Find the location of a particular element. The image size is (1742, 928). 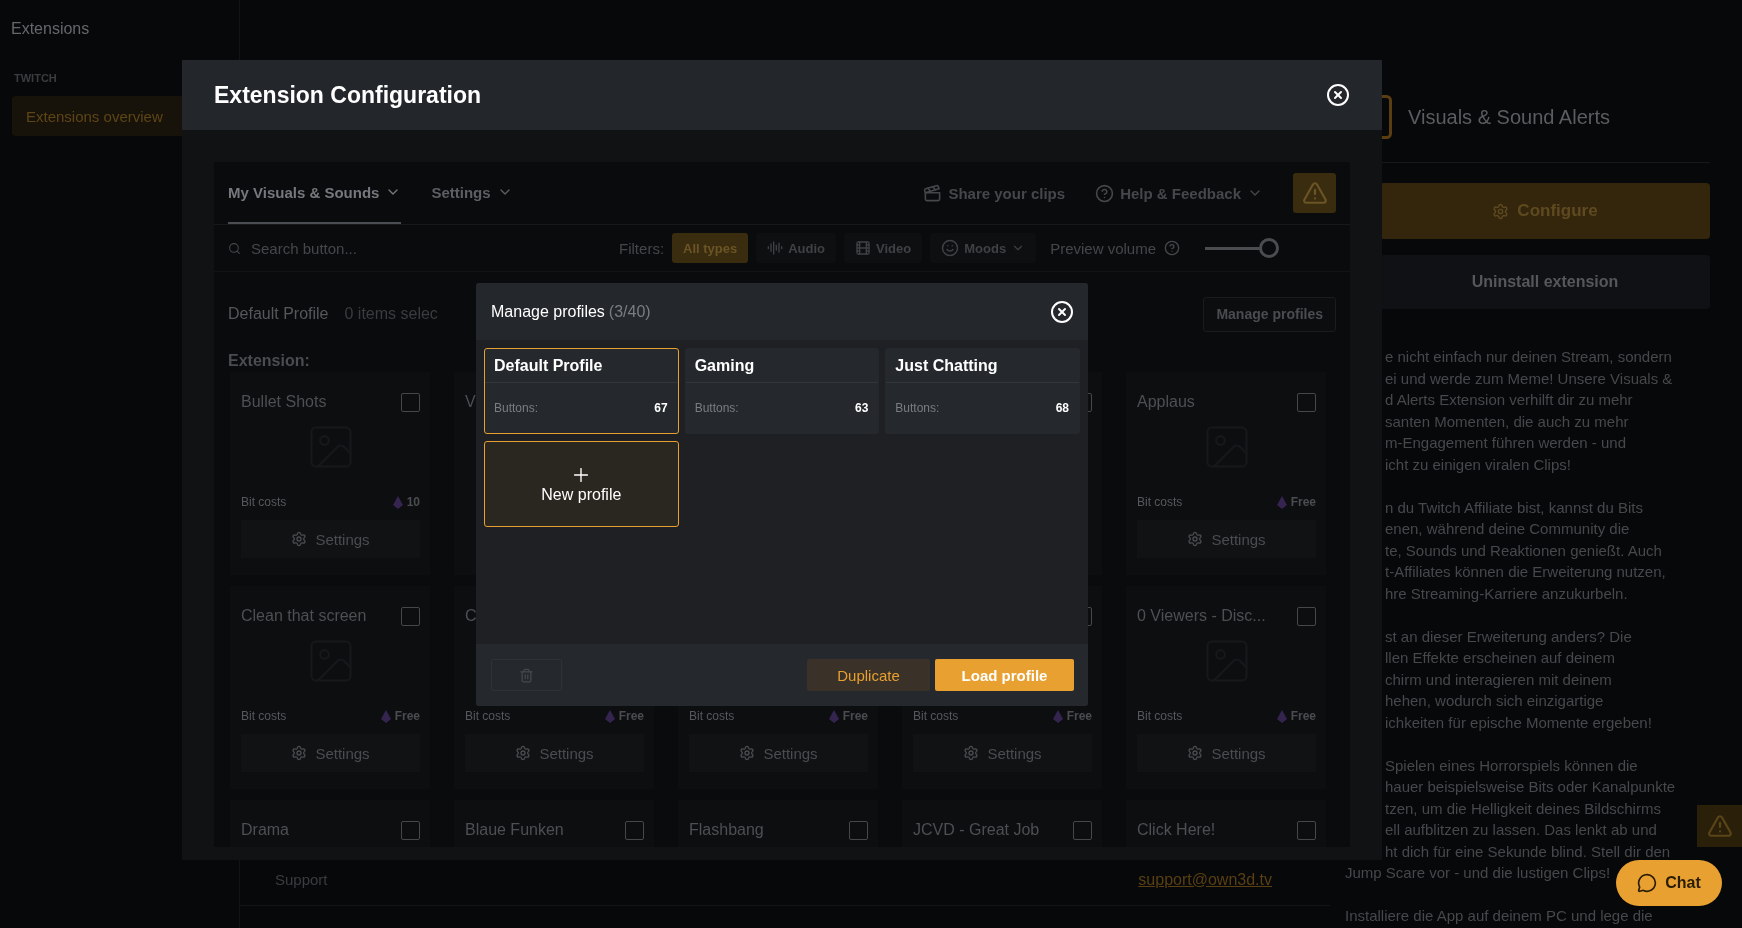

share-clips-link: Share your clips is located at coordinates (994, 193).